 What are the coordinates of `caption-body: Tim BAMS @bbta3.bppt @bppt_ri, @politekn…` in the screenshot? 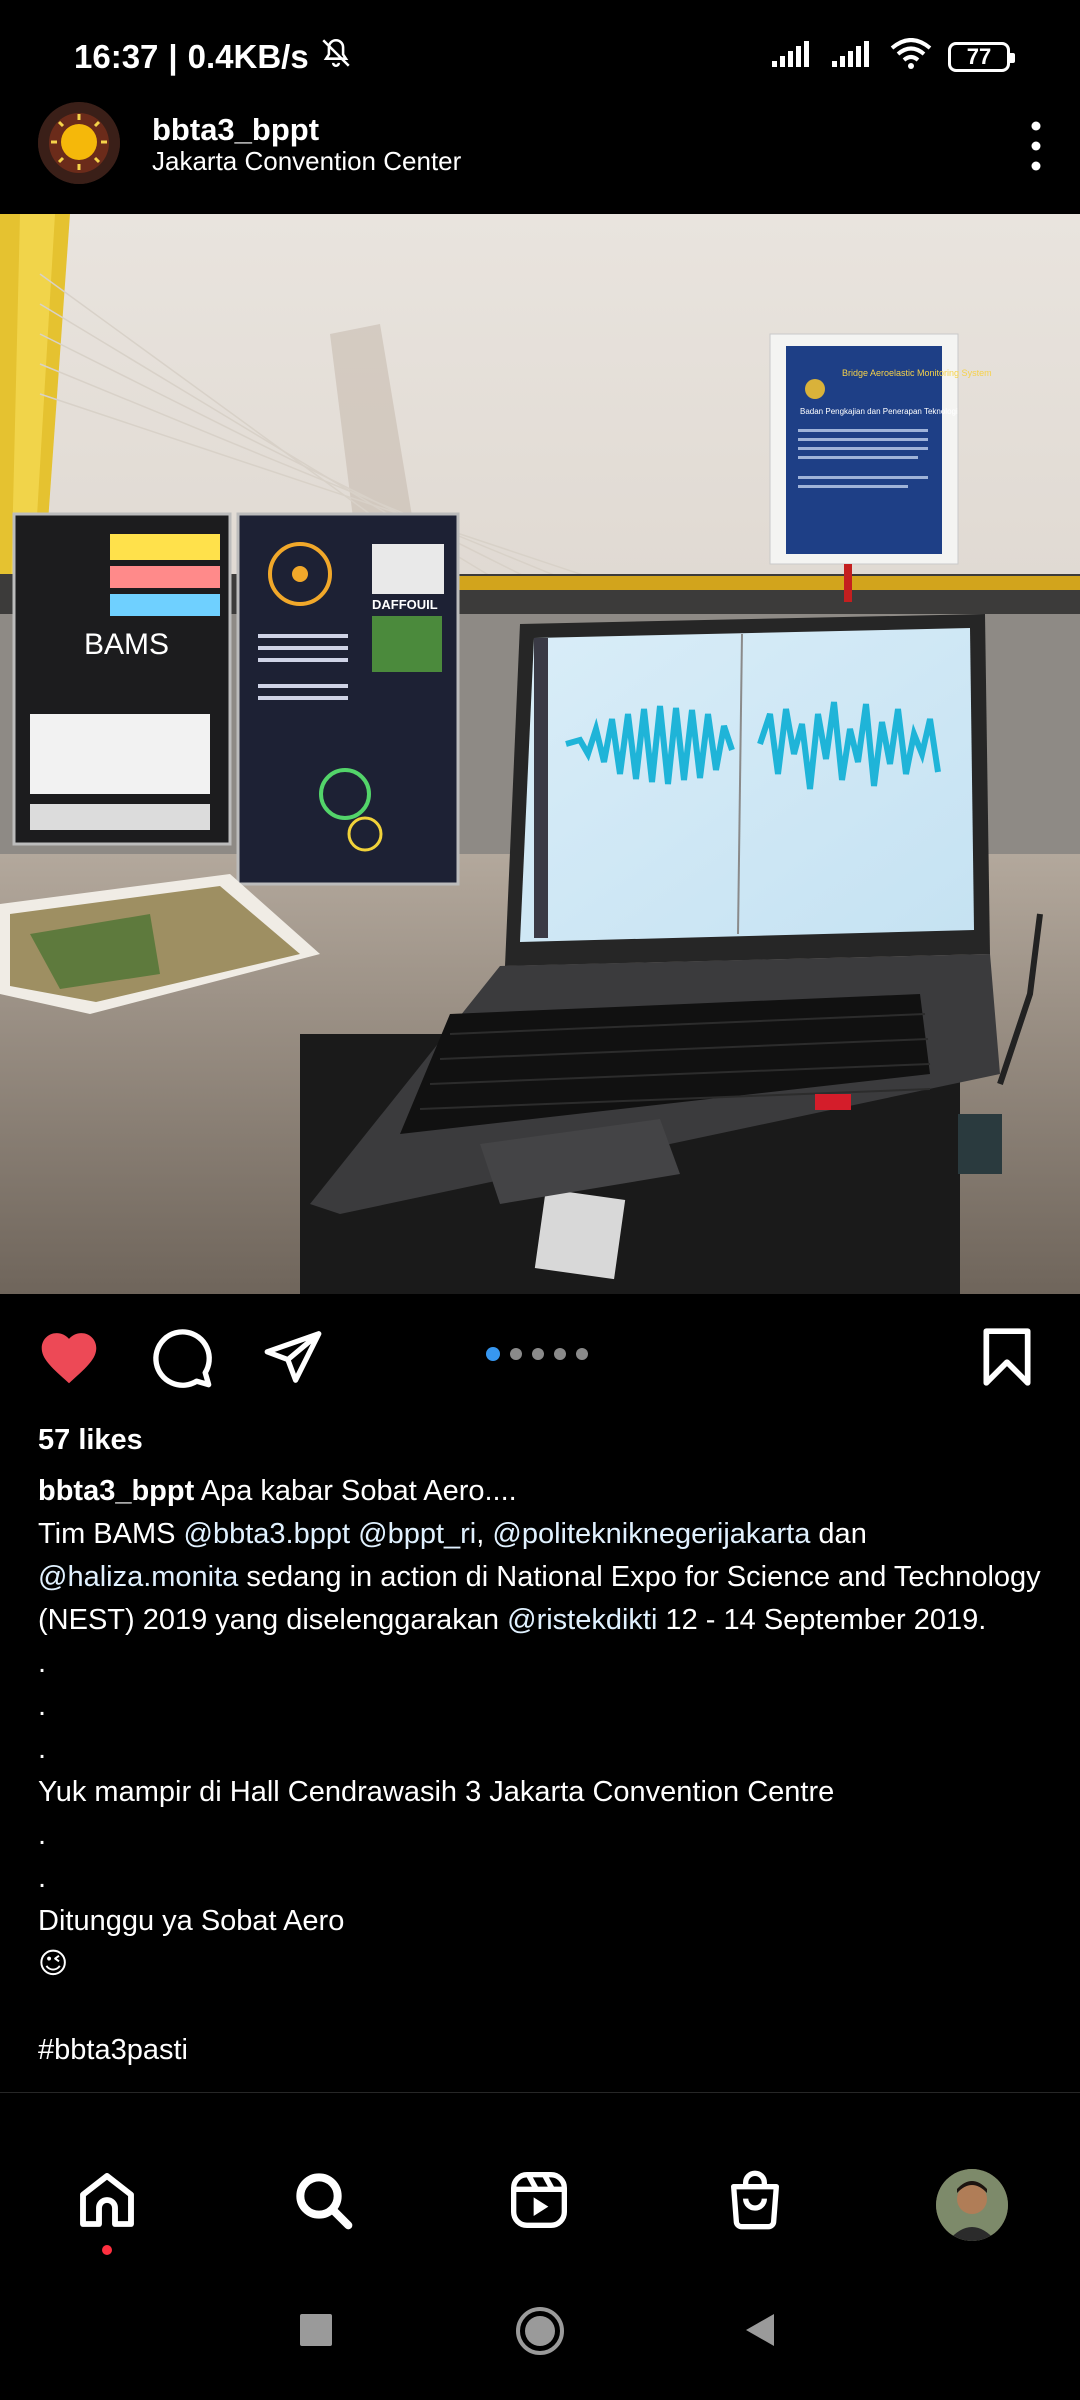 It's located at (539, 1577).